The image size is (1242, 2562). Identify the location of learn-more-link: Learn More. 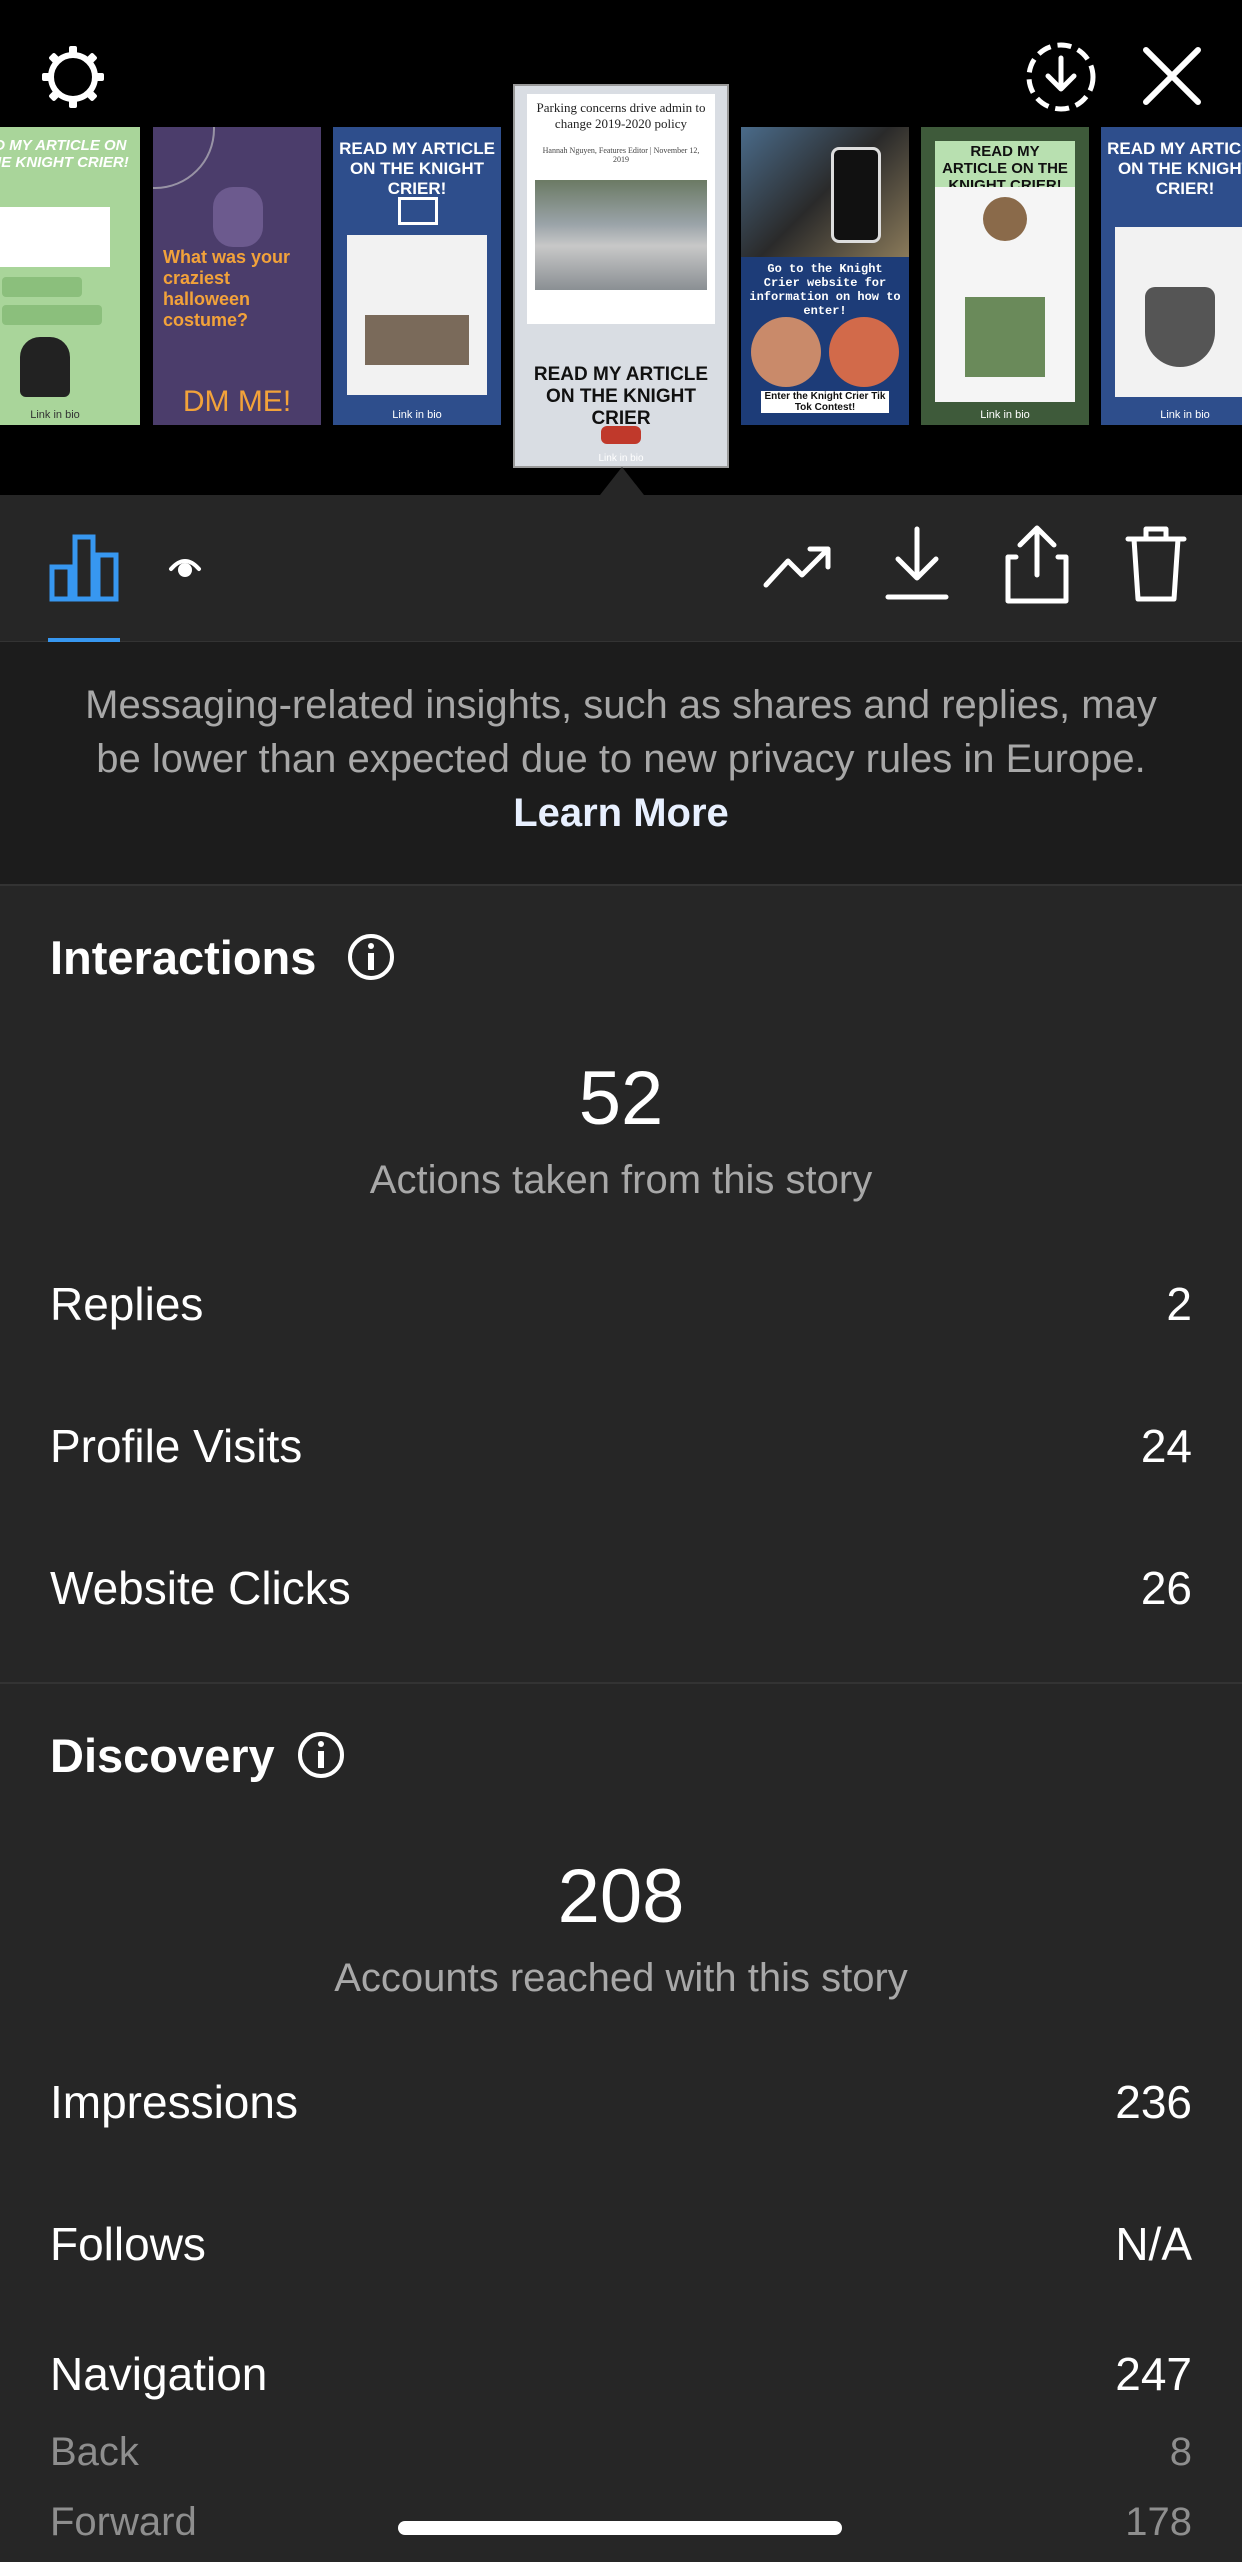
(621, 813).